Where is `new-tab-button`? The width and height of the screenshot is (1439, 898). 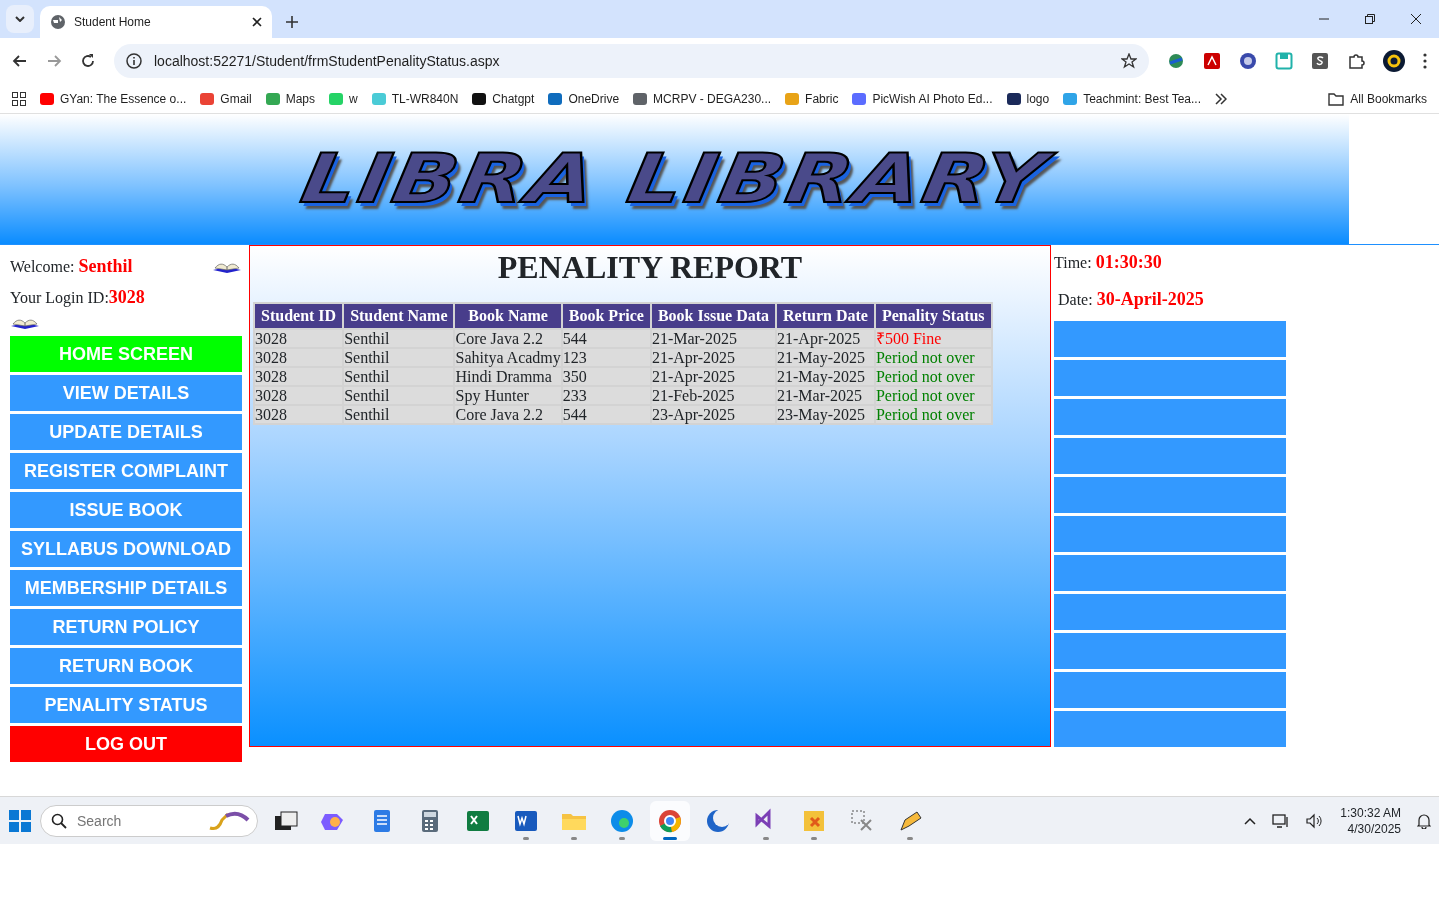
new-tab-button is located at coordinates (292, 22).